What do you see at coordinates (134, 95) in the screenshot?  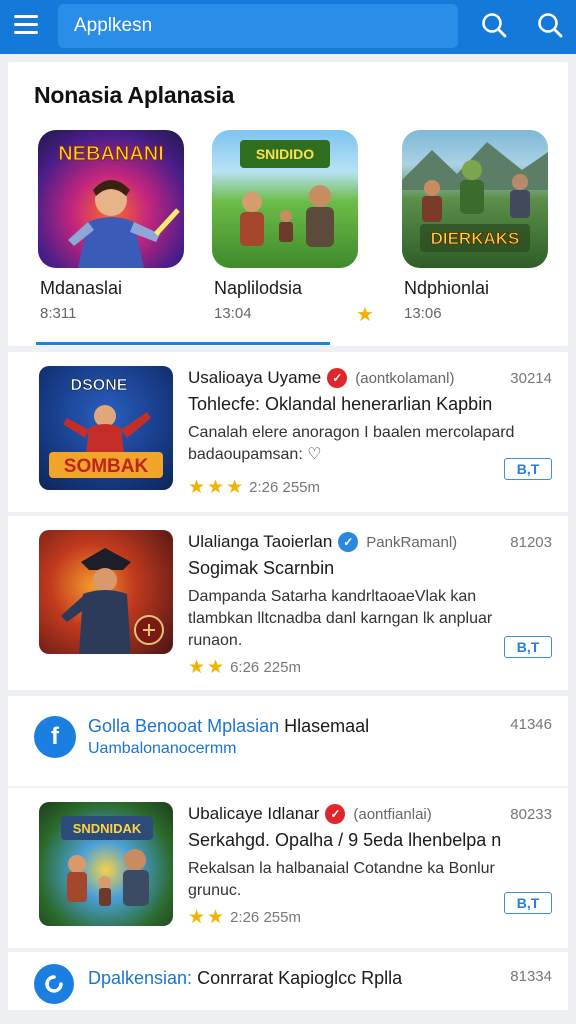 I see `section-title: Nonasia Aplanasia` at bounding box center [134, 95].